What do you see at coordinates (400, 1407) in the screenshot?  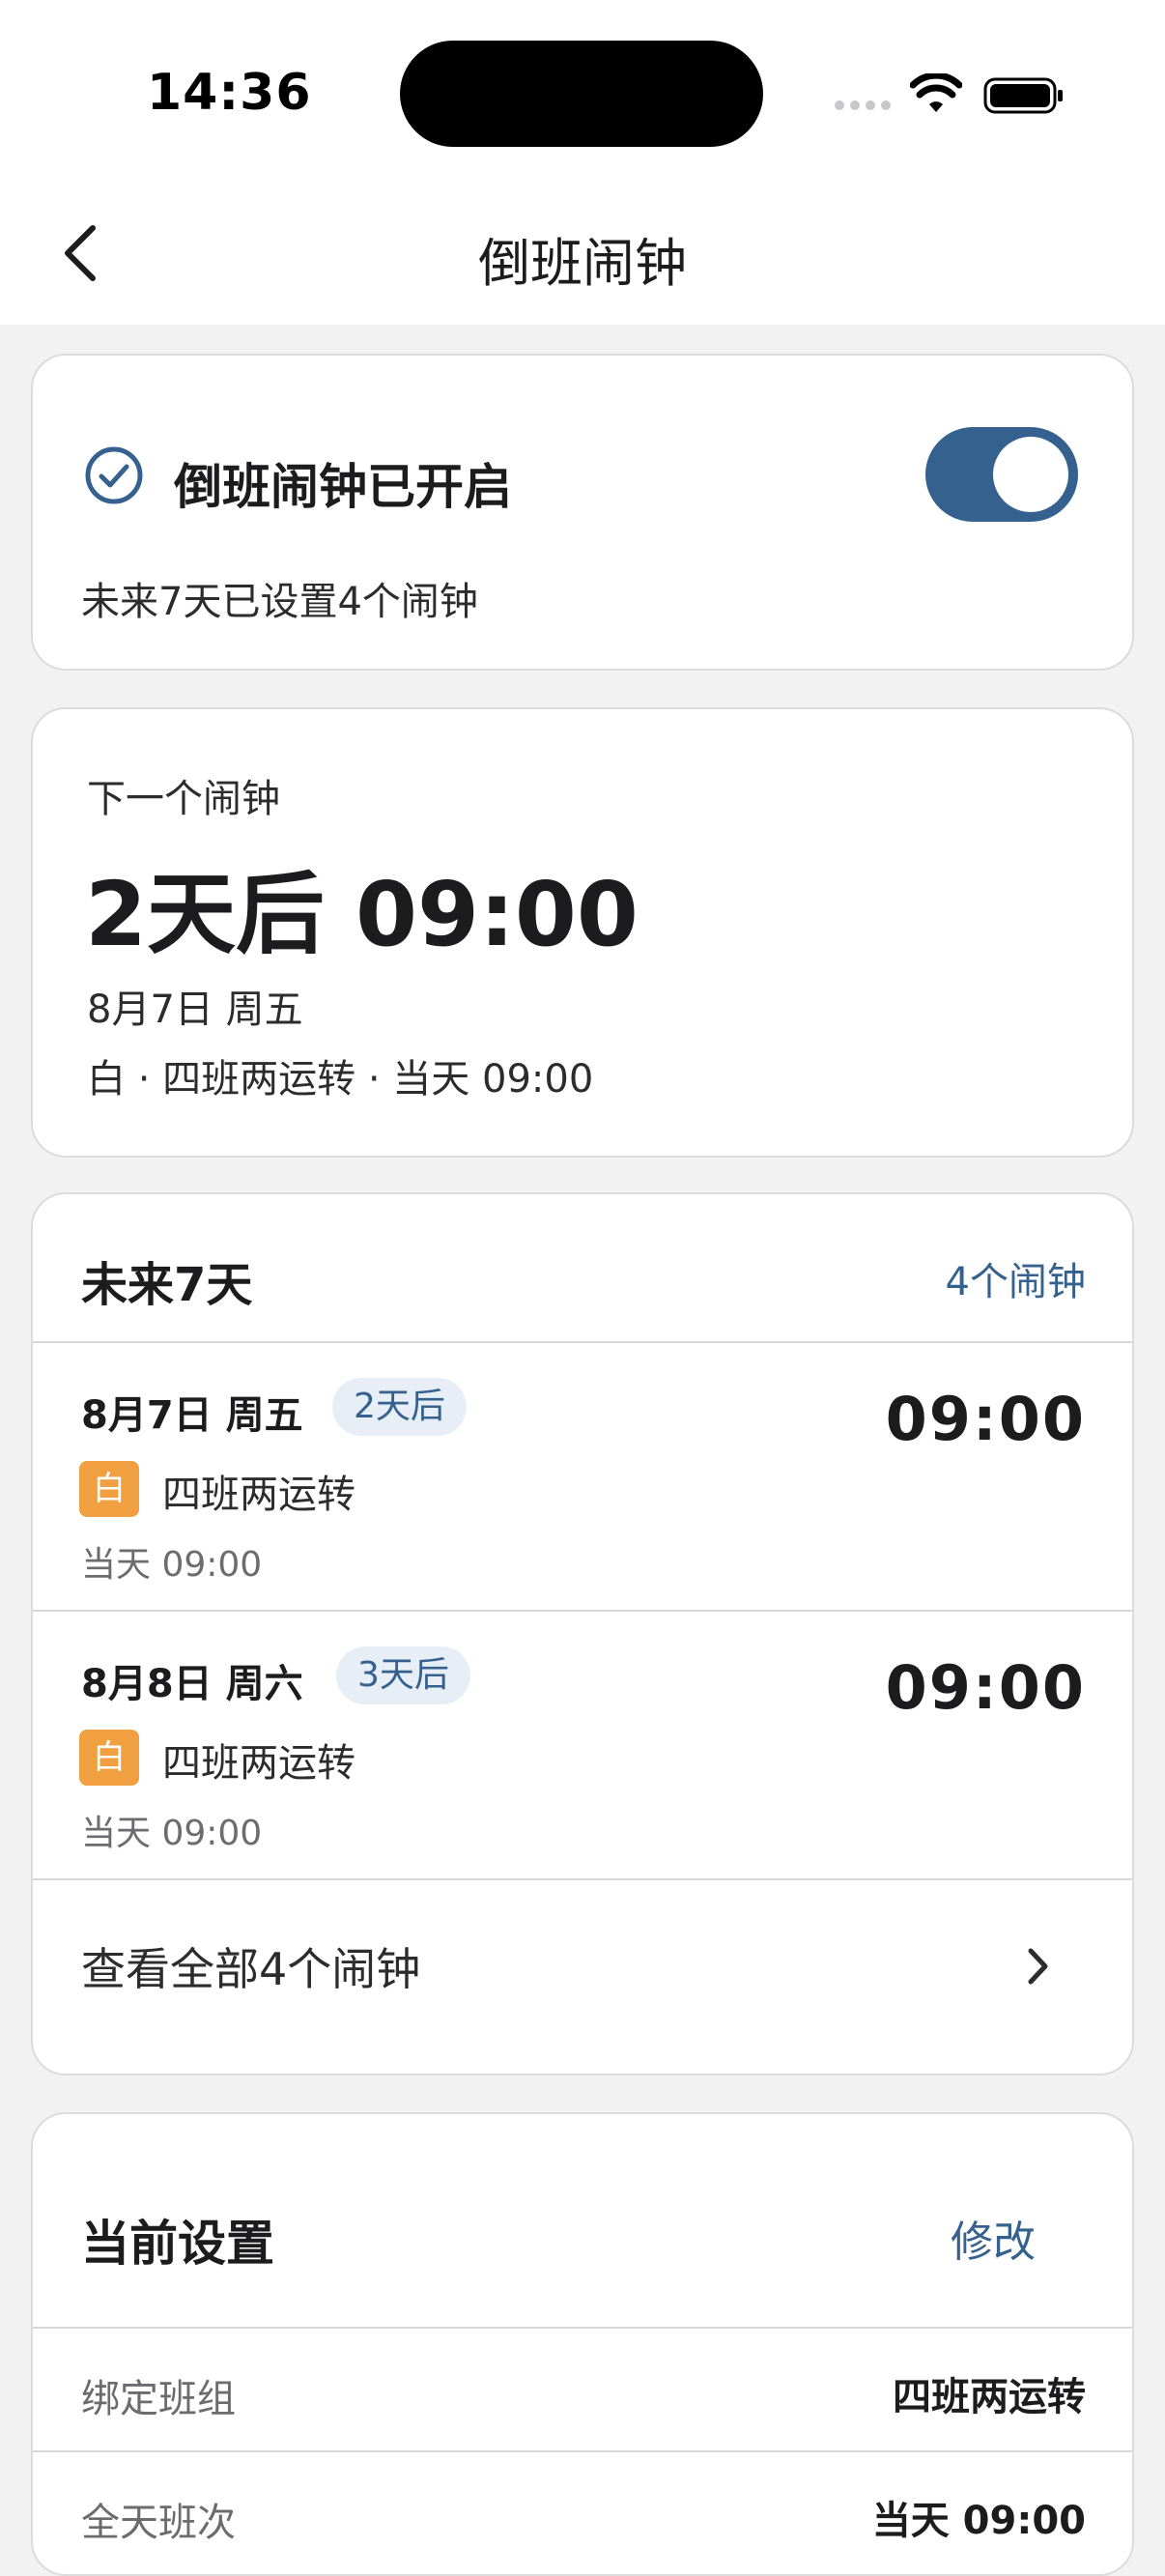 I see `days-until-badge: 2天后` at bounding box center [400, 1407].